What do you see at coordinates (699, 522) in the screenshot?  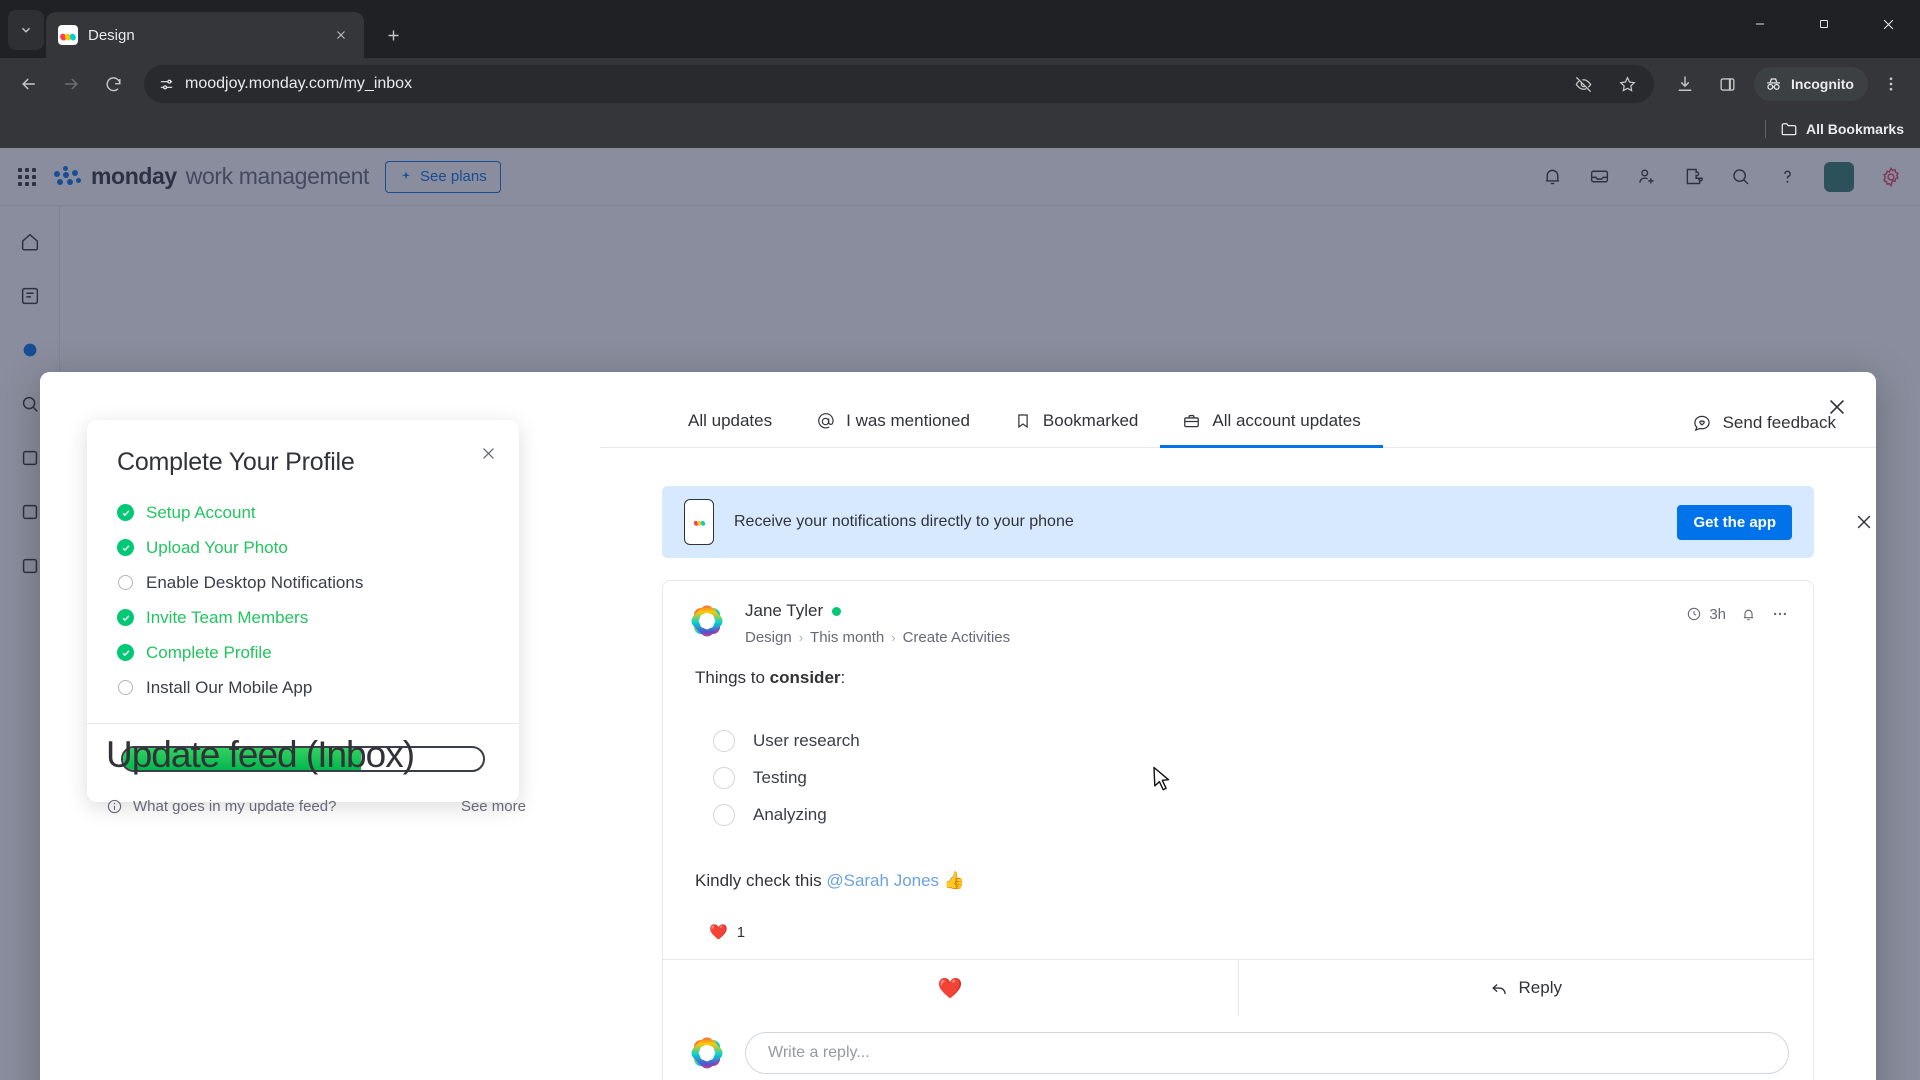 I see `mobile-phone-icon` at bounding box center [699, 522].